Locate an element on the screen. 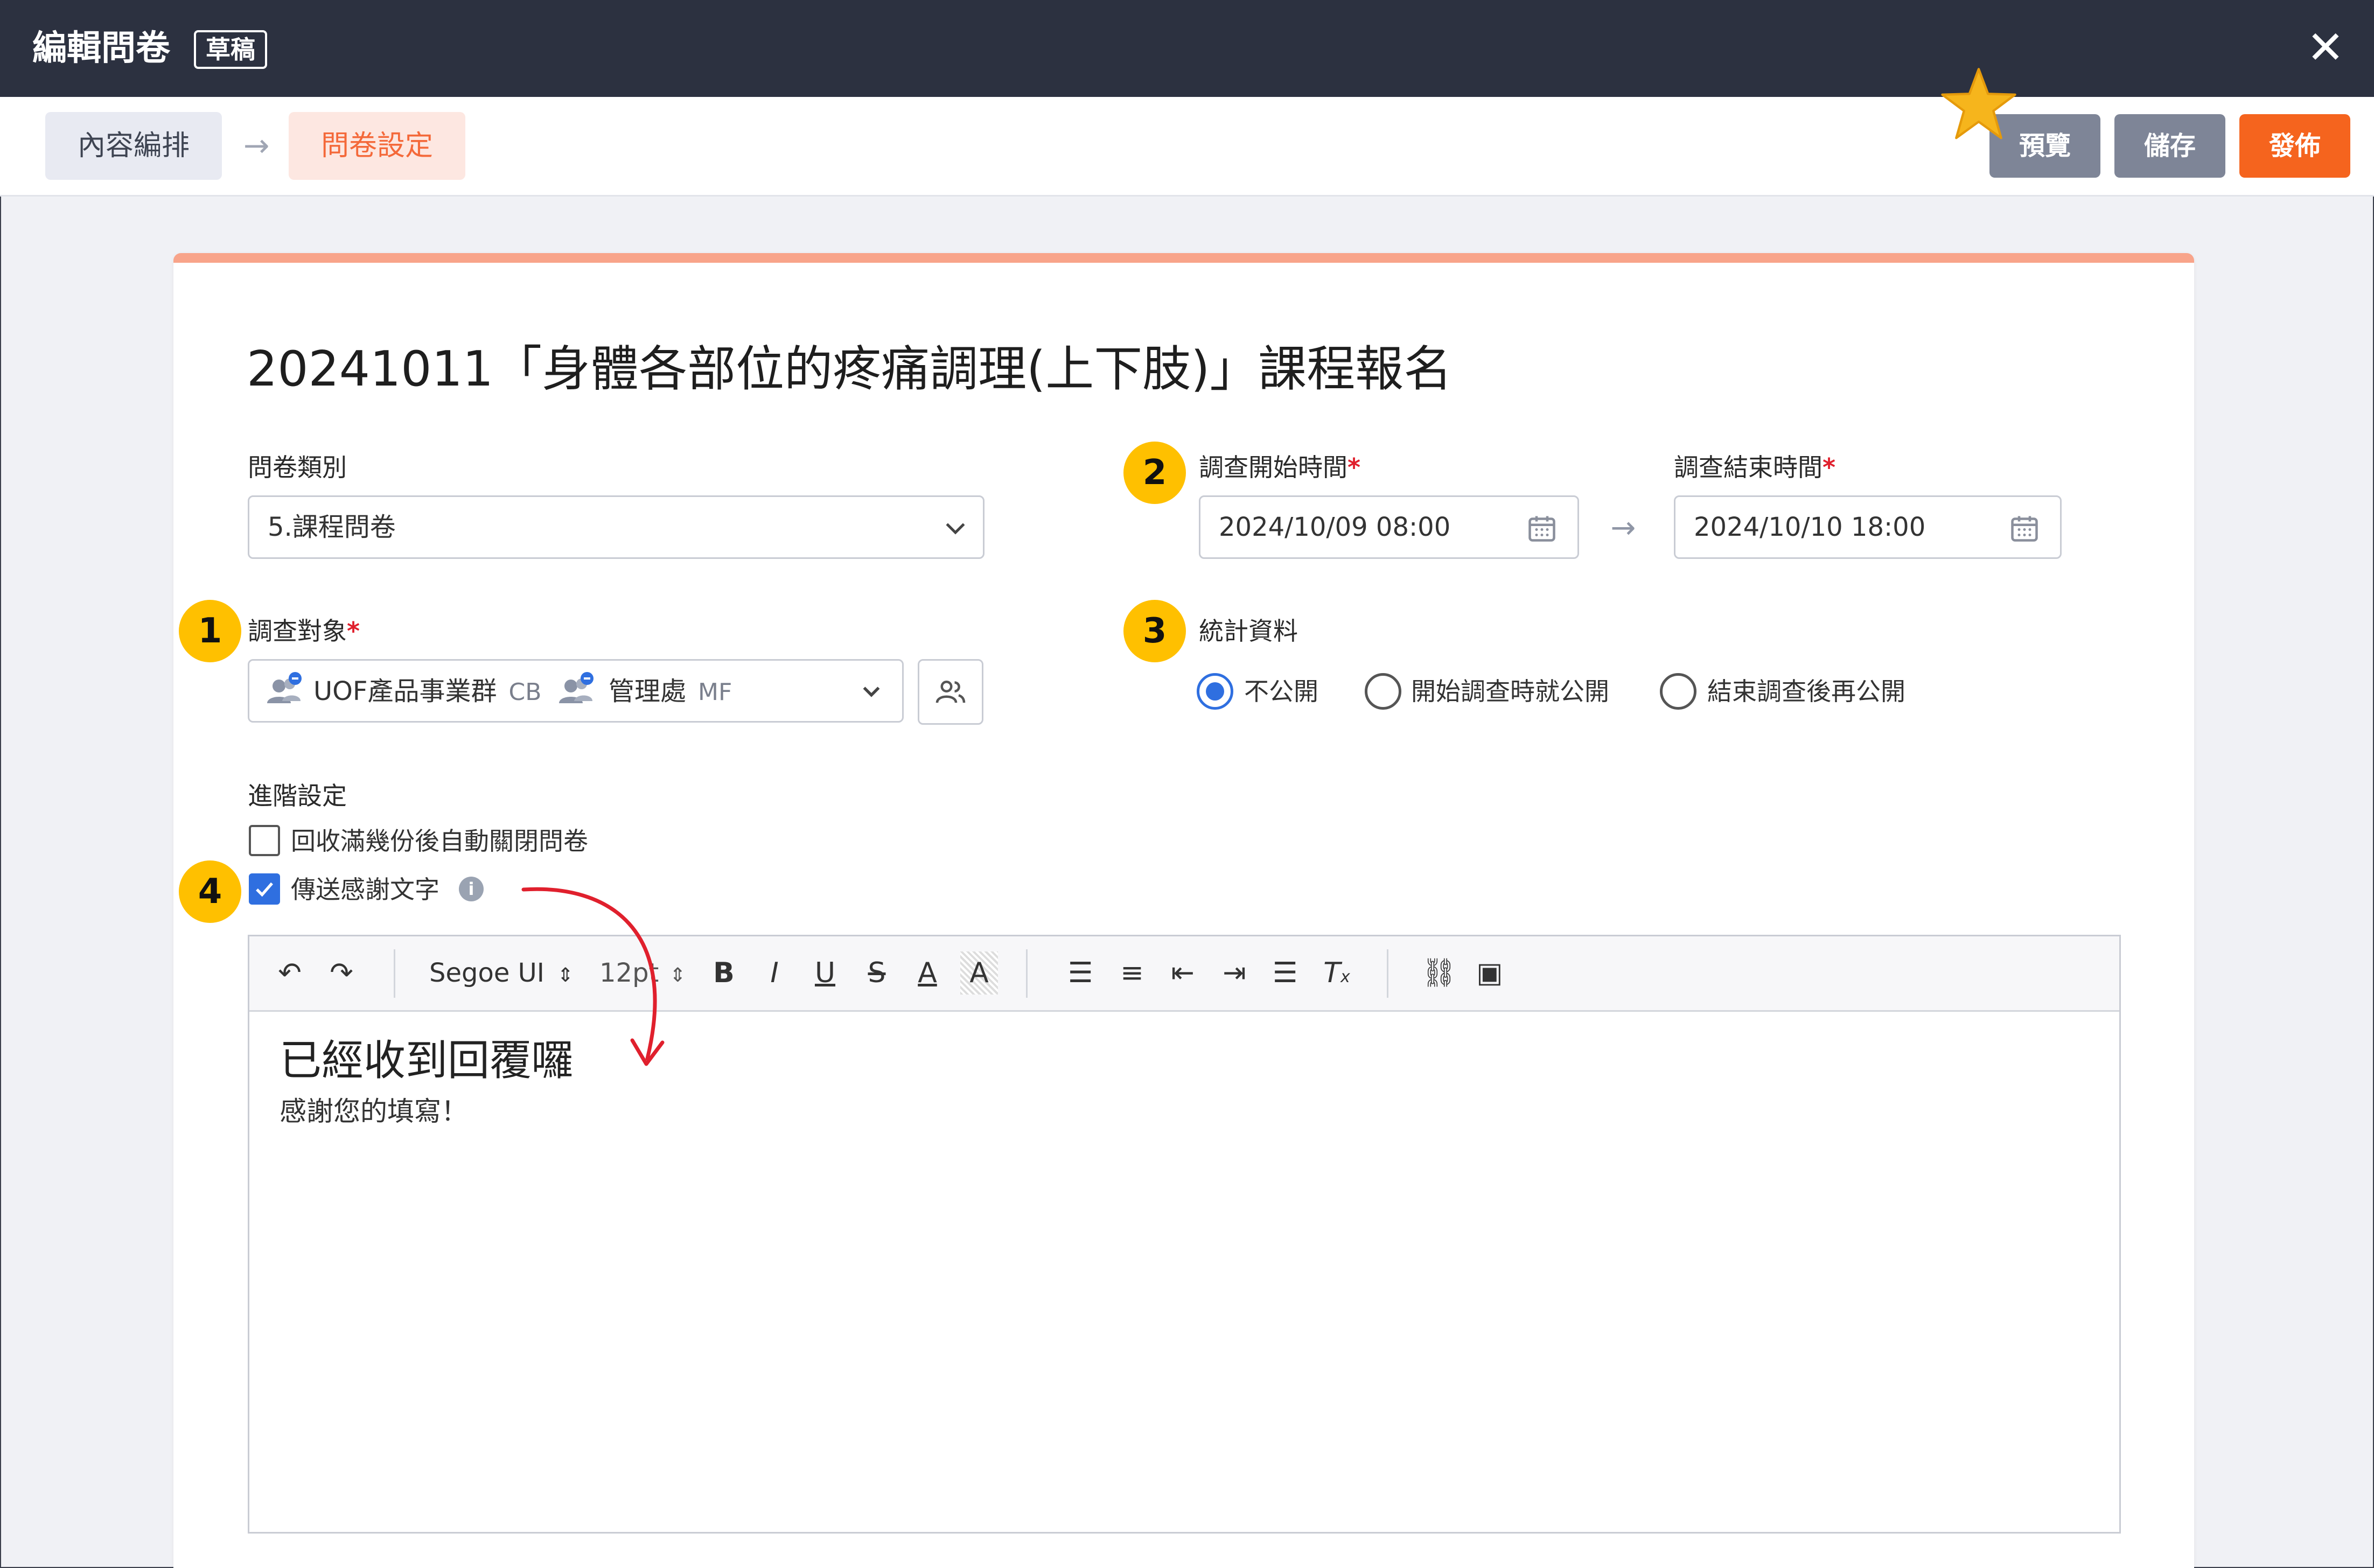  radio-public-after-end is located at coordinates (1678, 691).